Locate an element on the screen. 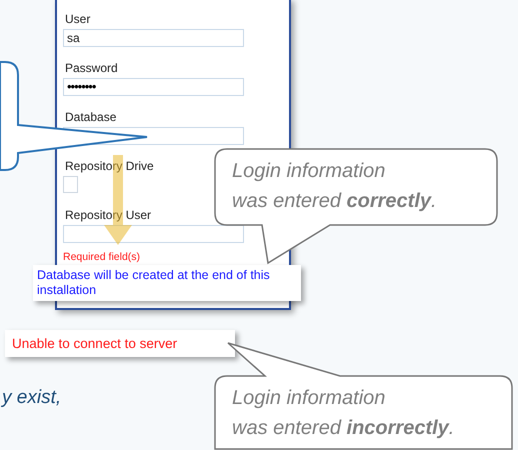 Image resolution: width=518 pixels, height=450 pixels. input-field is located at coordinates (153, 234).